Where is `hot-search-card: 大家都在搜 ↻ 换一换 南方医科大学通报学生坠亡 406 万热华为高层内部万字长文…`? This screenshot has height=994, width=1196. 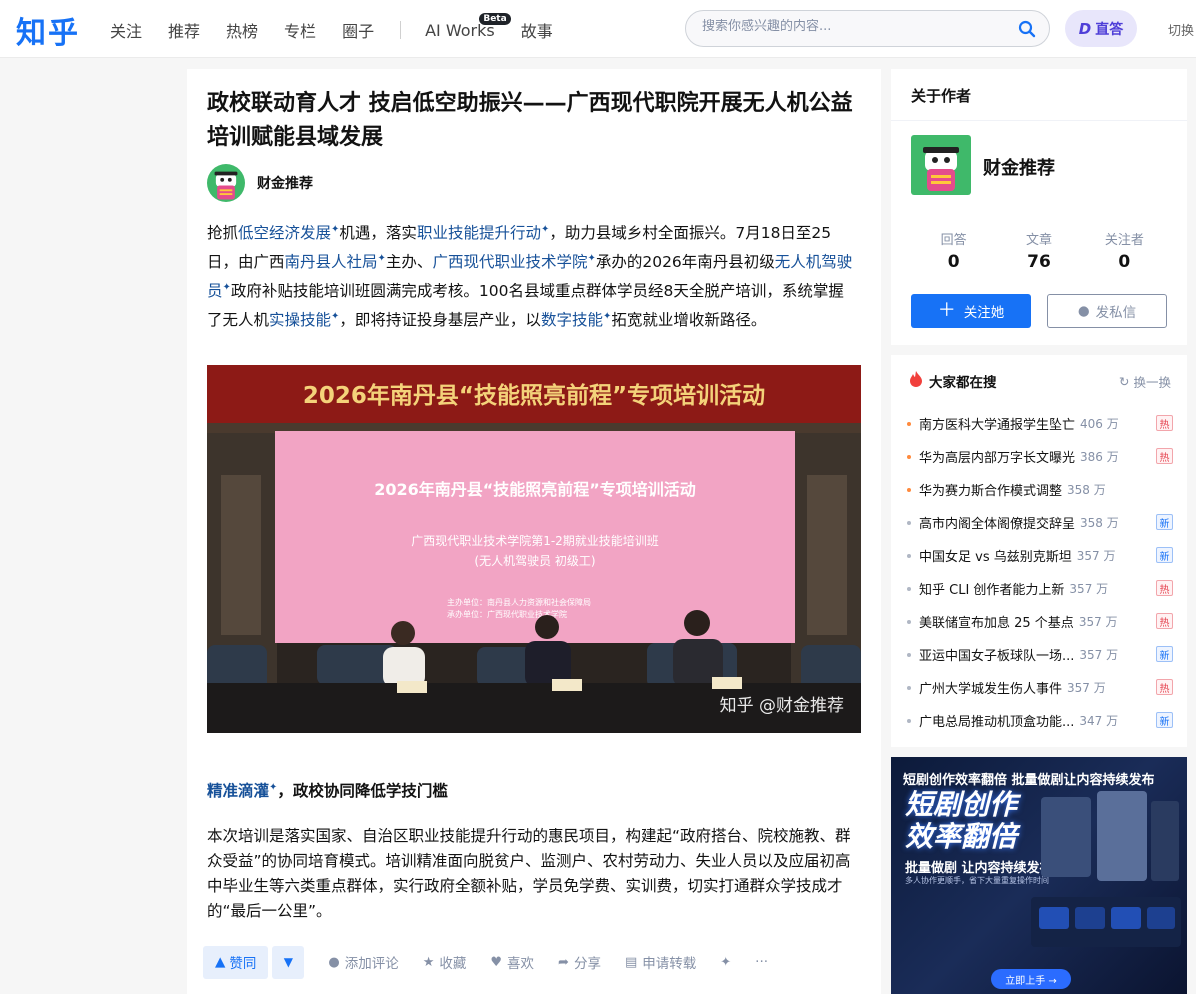
hot-search-card: 大家都在搜 ↻ 换一换 南方医科大学通报学生坠亡 406 万热华为高层内部万字长文… is located at coordinates (1039, 551).